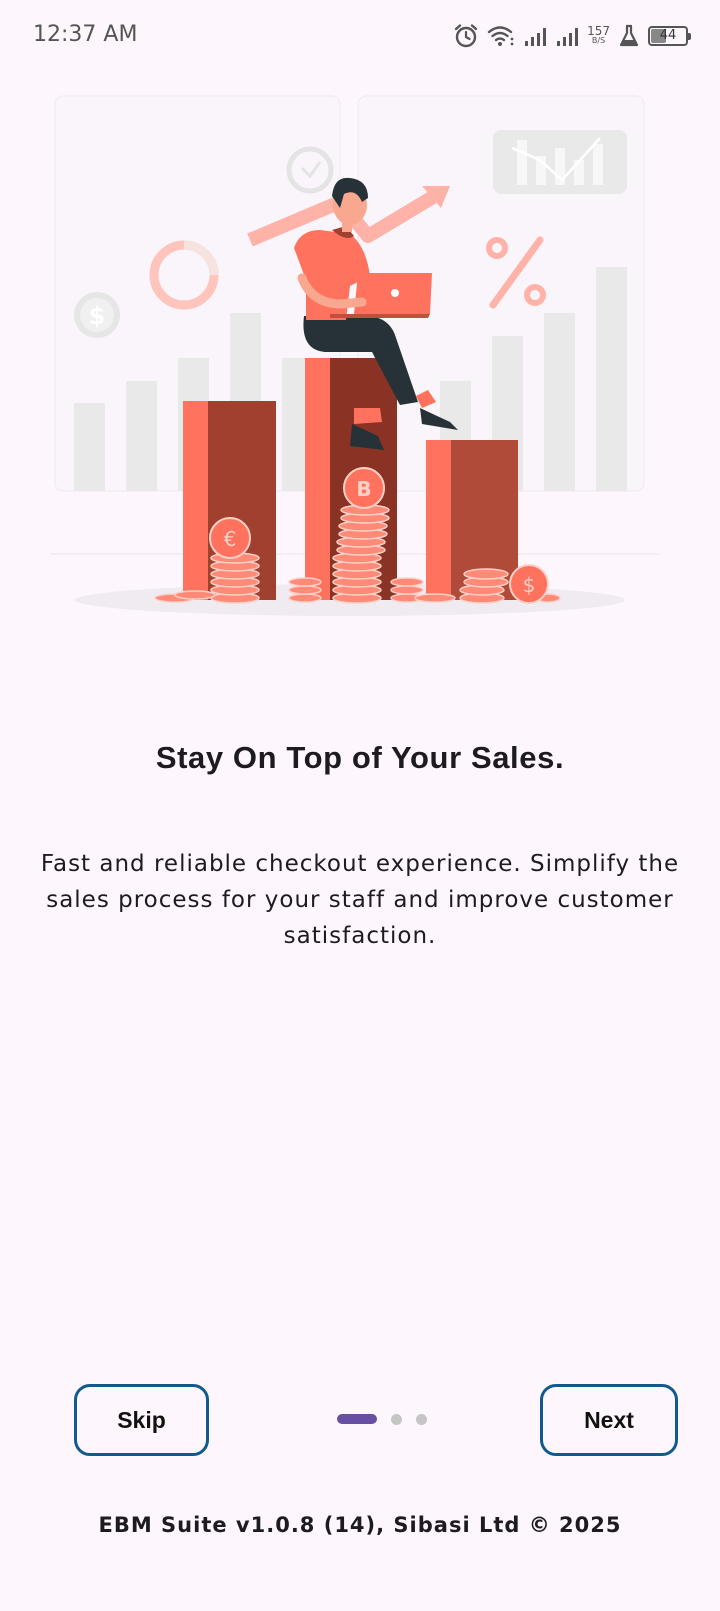  Describe the element at coordinates (360, 36) in the screenshot. I see `status-bar: 12:37 AM 157 B/S 44` at that location.